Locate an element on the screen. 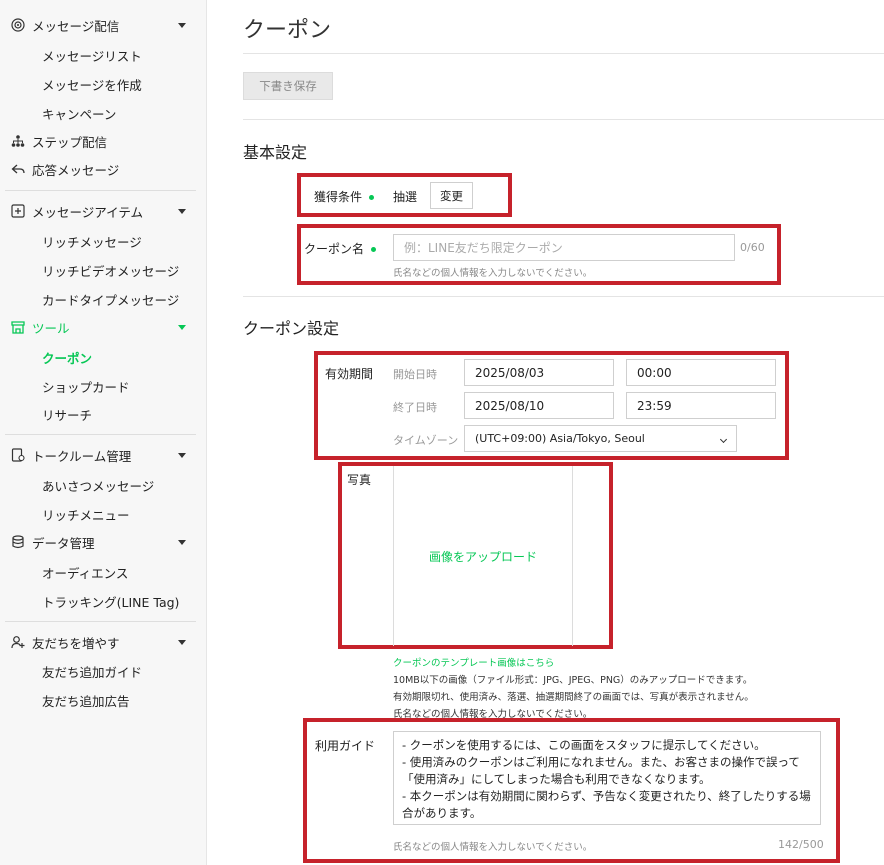  upload-image-link: 画像をアップロード is located at coordinates (483, 556).